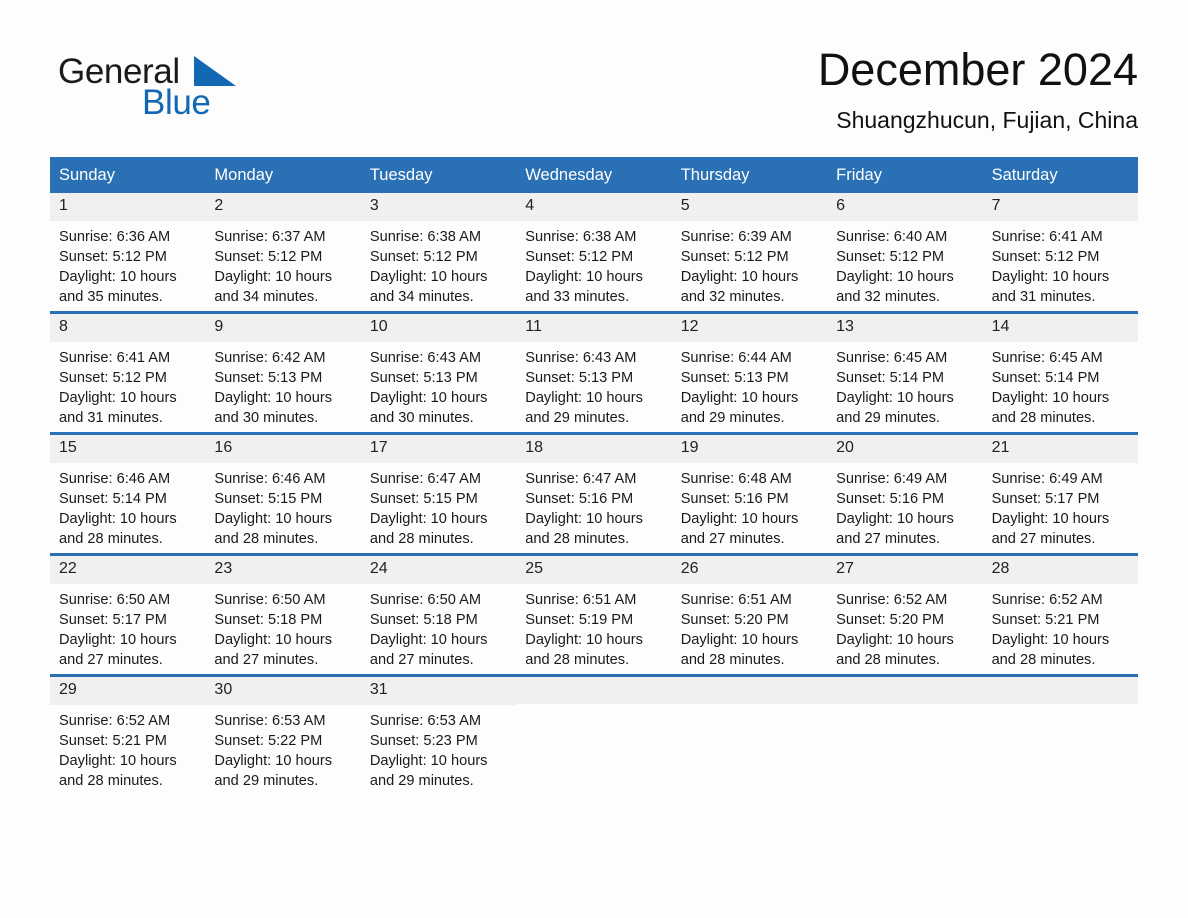 This screenshot has width=1188, height=918. What do you see at coordinates (87, 175) in the screenshot?
I see `weekday-header-sunday: Sunday` at bounding box center [87, 175].